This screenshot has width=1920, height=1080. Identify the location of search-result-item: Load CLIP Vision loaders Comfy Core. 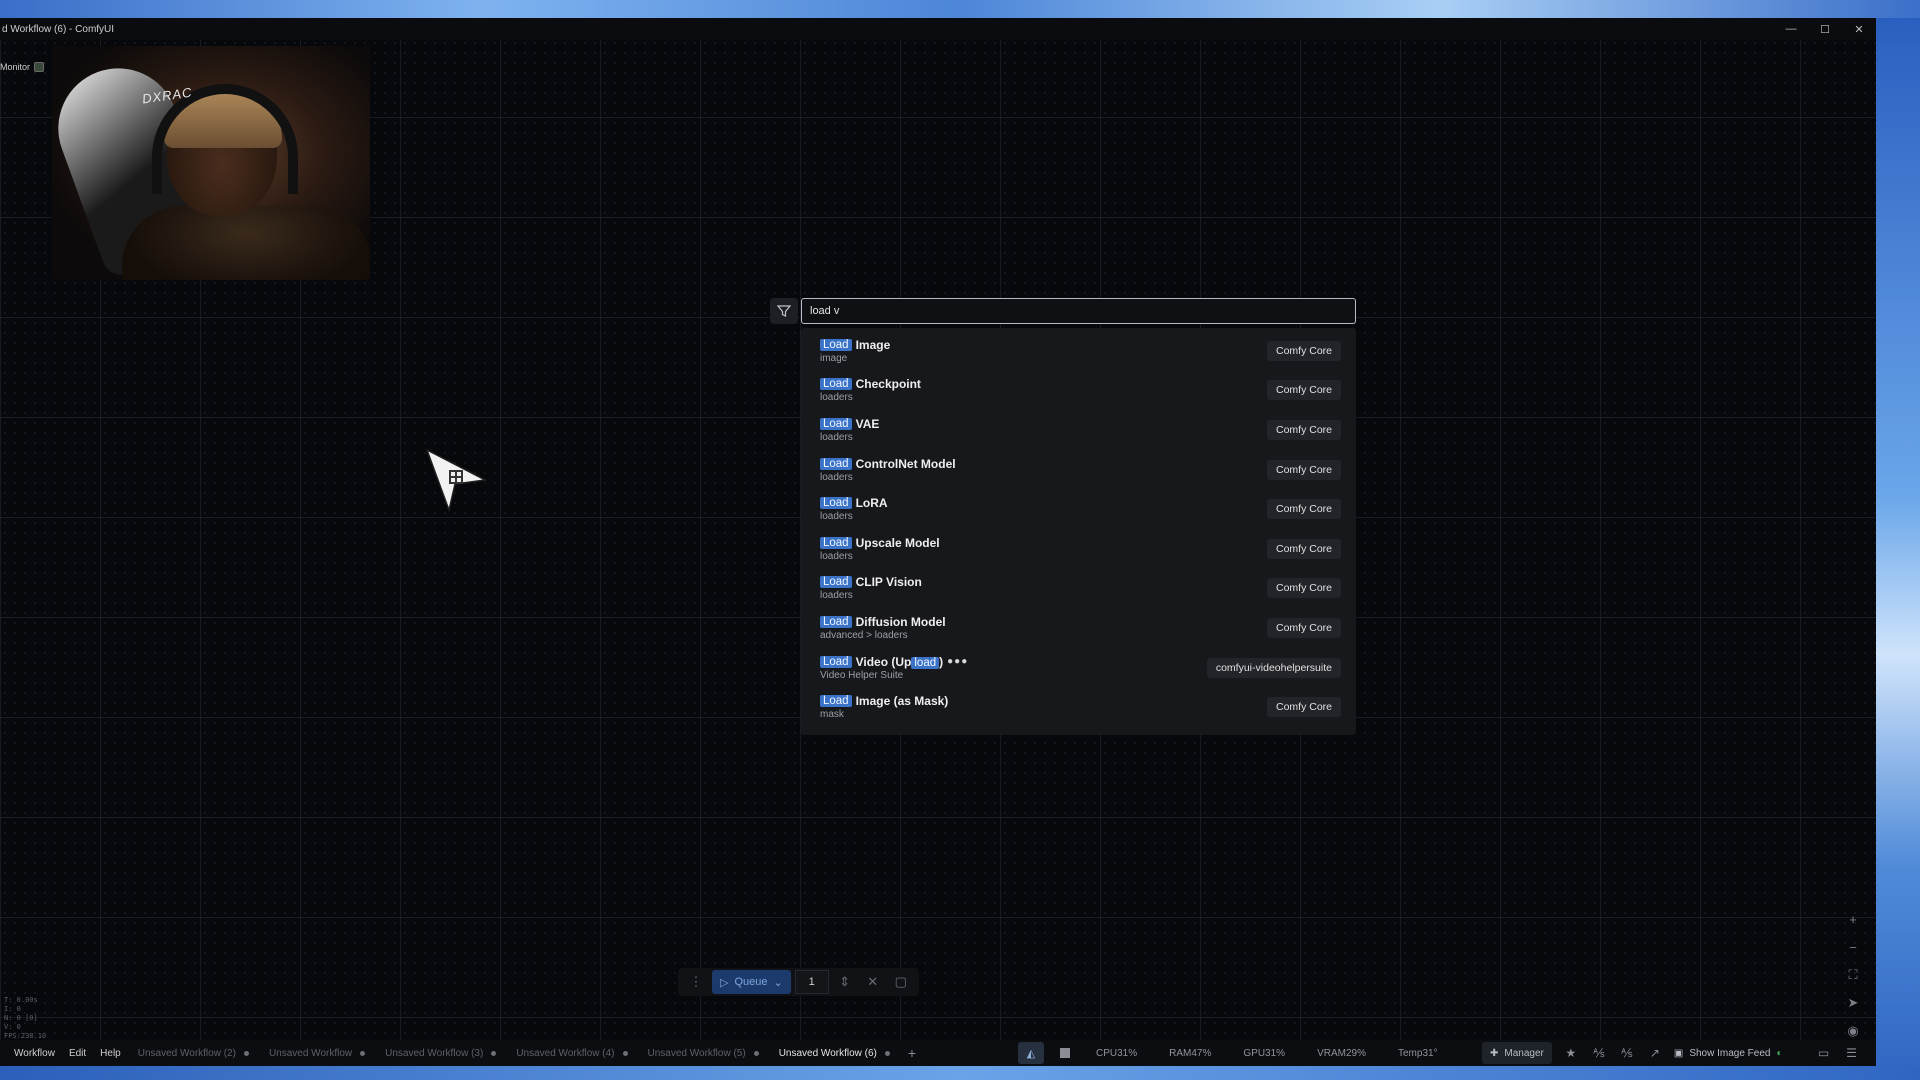
(1078, 589).